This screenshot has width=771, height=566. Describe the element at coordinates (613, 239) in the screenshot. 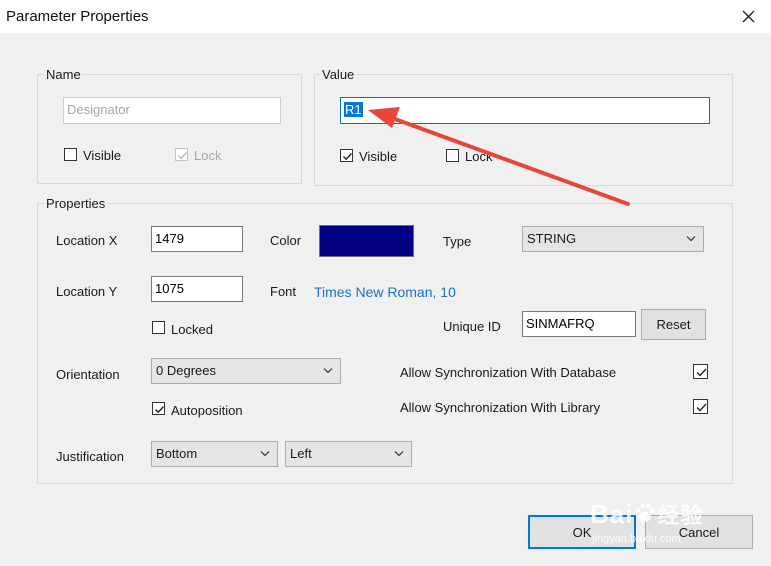

I see `type-select: STRING` at that location.